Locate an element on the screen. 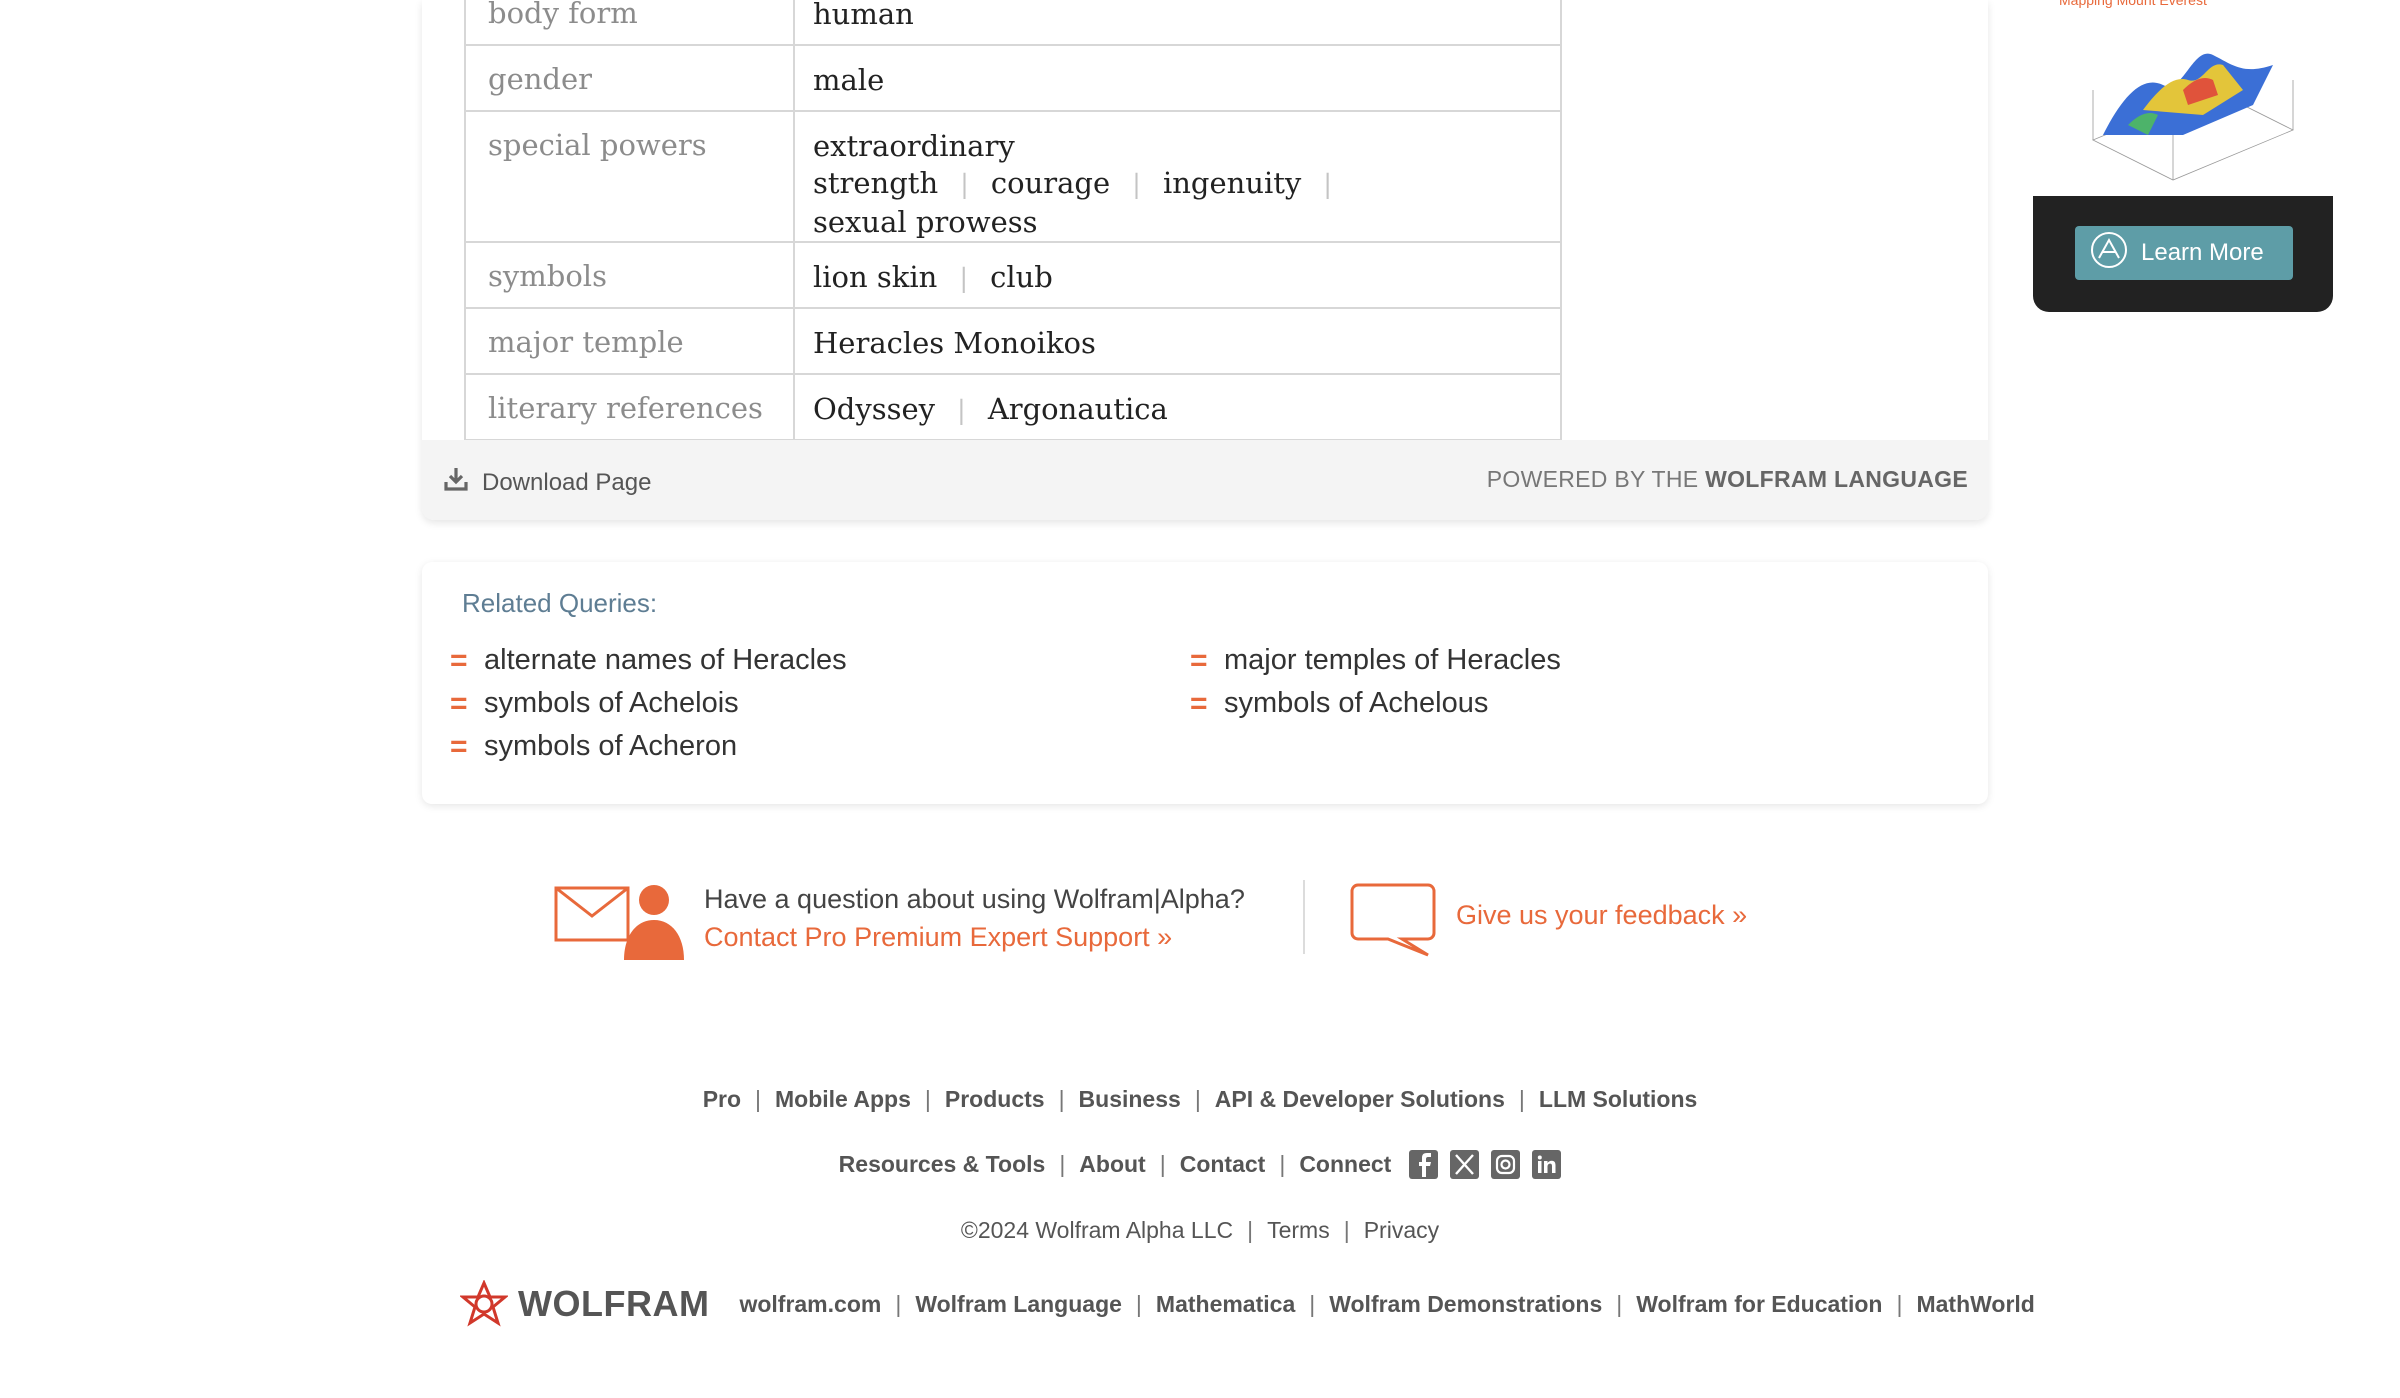  related-query-link: = alternate names of Heracles is located at coordinates (648, 660).